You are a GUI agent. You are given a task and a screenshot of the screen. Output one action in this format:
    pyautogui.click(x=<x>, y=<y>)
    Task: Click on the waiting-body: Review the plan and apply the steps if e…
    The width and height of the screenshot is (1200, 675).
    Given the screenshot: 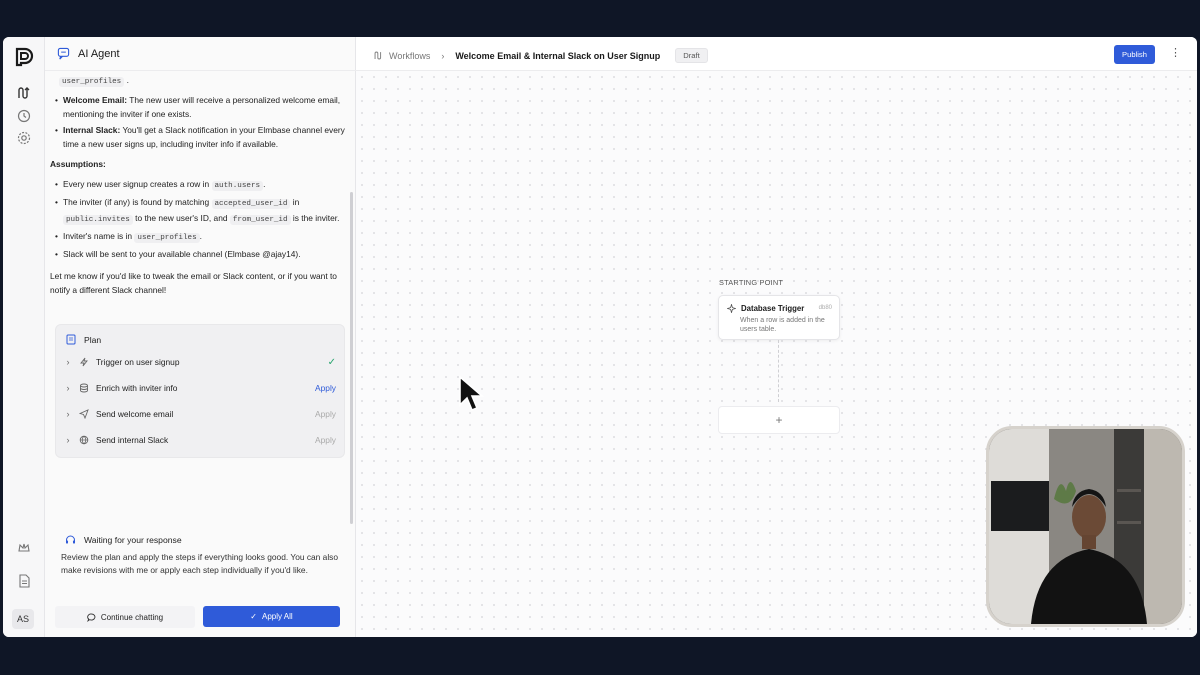 What is the action you would take?
    pyautogui.click(x=200, y=563)
    